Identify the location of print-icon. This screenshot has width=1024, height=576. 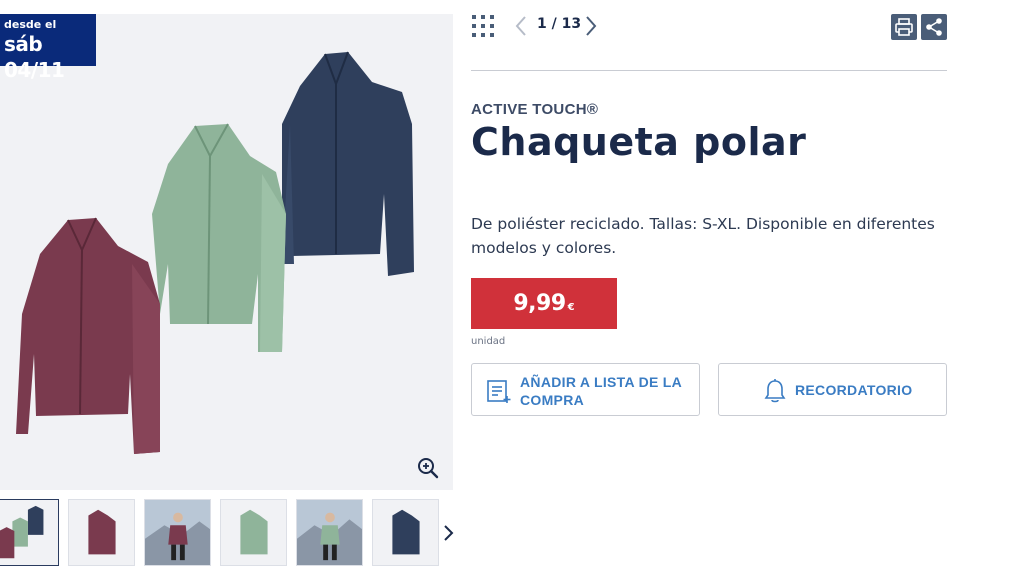
(904, 27).